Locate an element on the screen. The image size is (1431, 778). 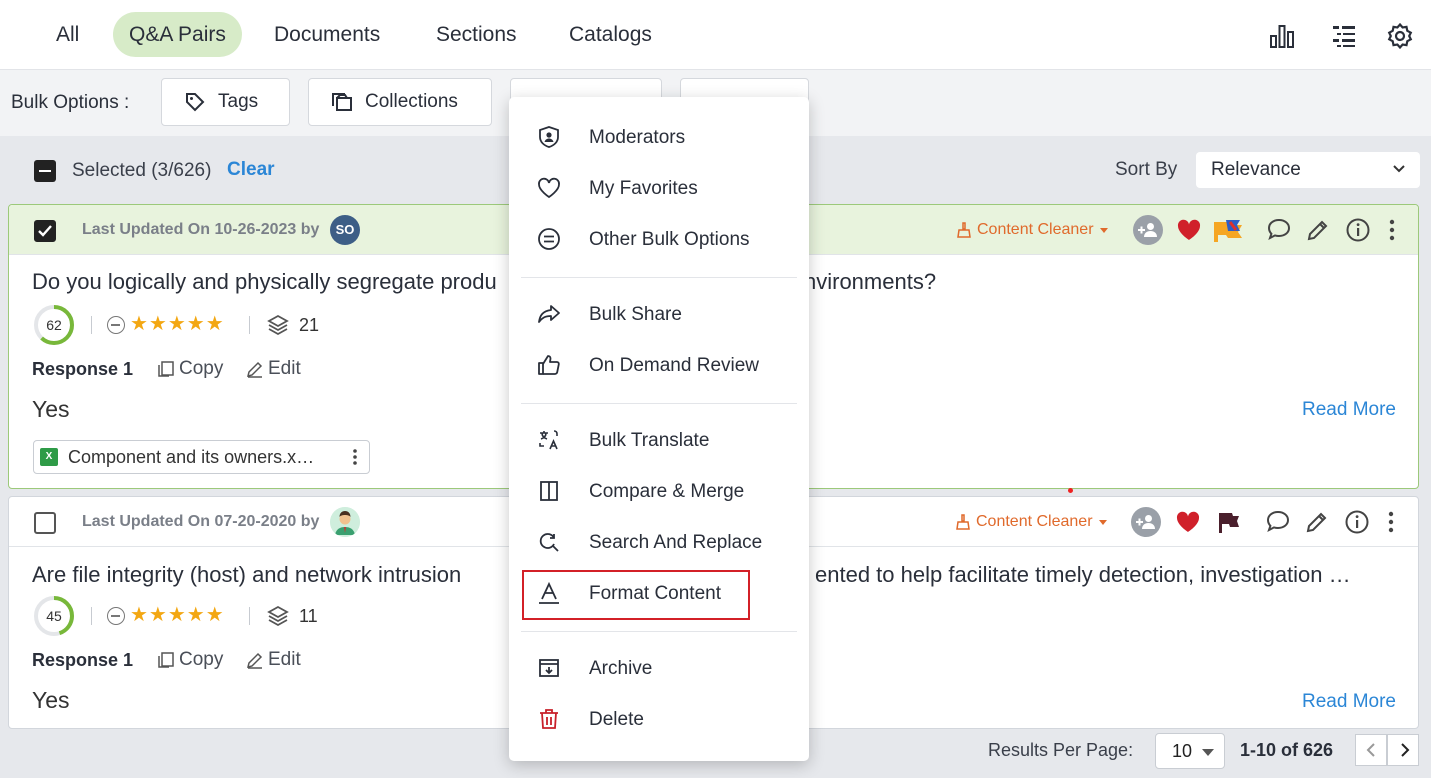
search-replace-icon is located at coordinates (549, 542).